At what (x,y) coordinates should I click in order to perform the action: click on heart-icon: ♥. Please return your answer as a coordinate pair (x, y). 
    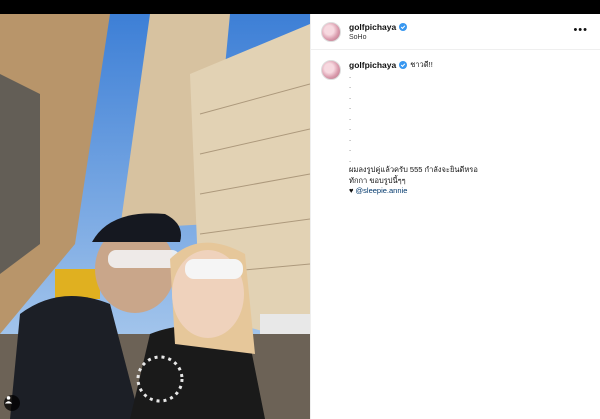
    Looking at the image, I should click on (351, 190).